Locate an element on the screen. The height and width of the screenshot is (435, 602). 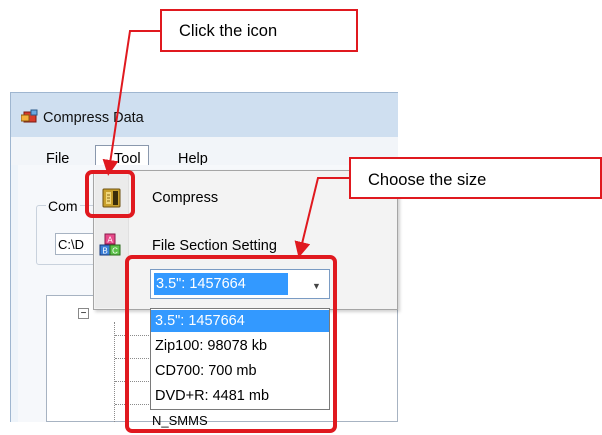
callout-click-icon: Click the icon is located at coordinates (259, 30).